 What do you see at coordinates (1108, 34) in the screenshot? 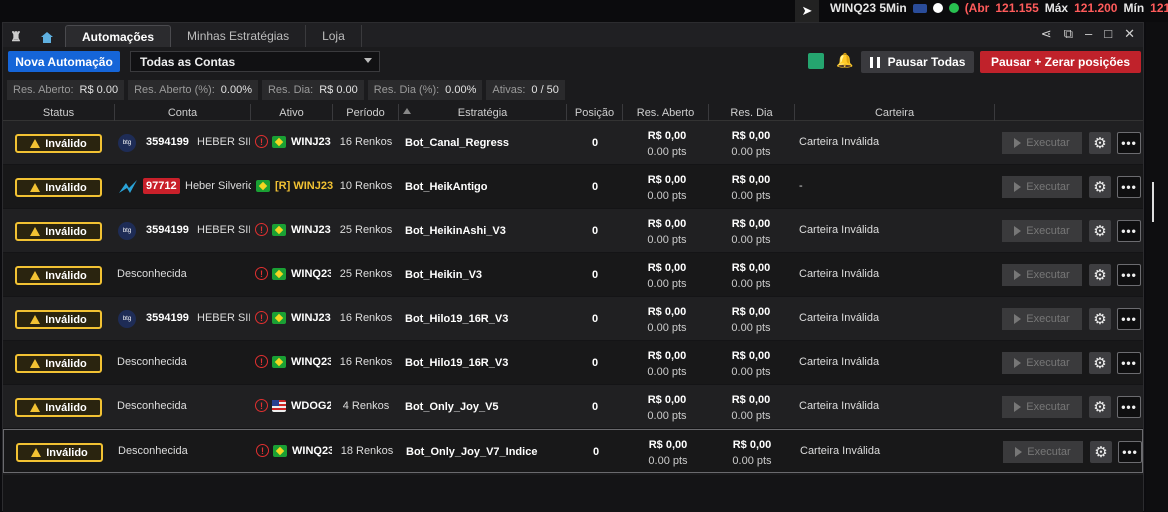
I see `maximize-icon: □` at bounding box center [1108, 34].